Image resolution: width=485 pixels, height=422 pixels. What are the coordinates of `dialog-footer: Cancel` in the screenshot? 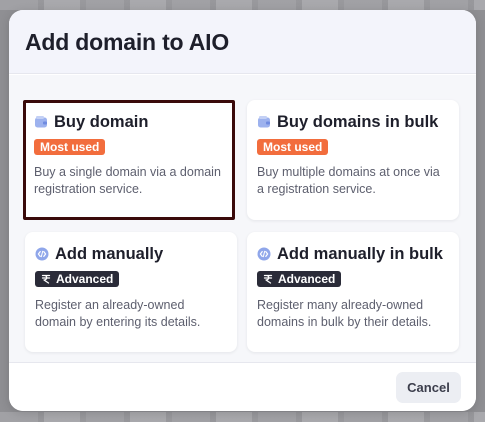 It's located at (242, 386).